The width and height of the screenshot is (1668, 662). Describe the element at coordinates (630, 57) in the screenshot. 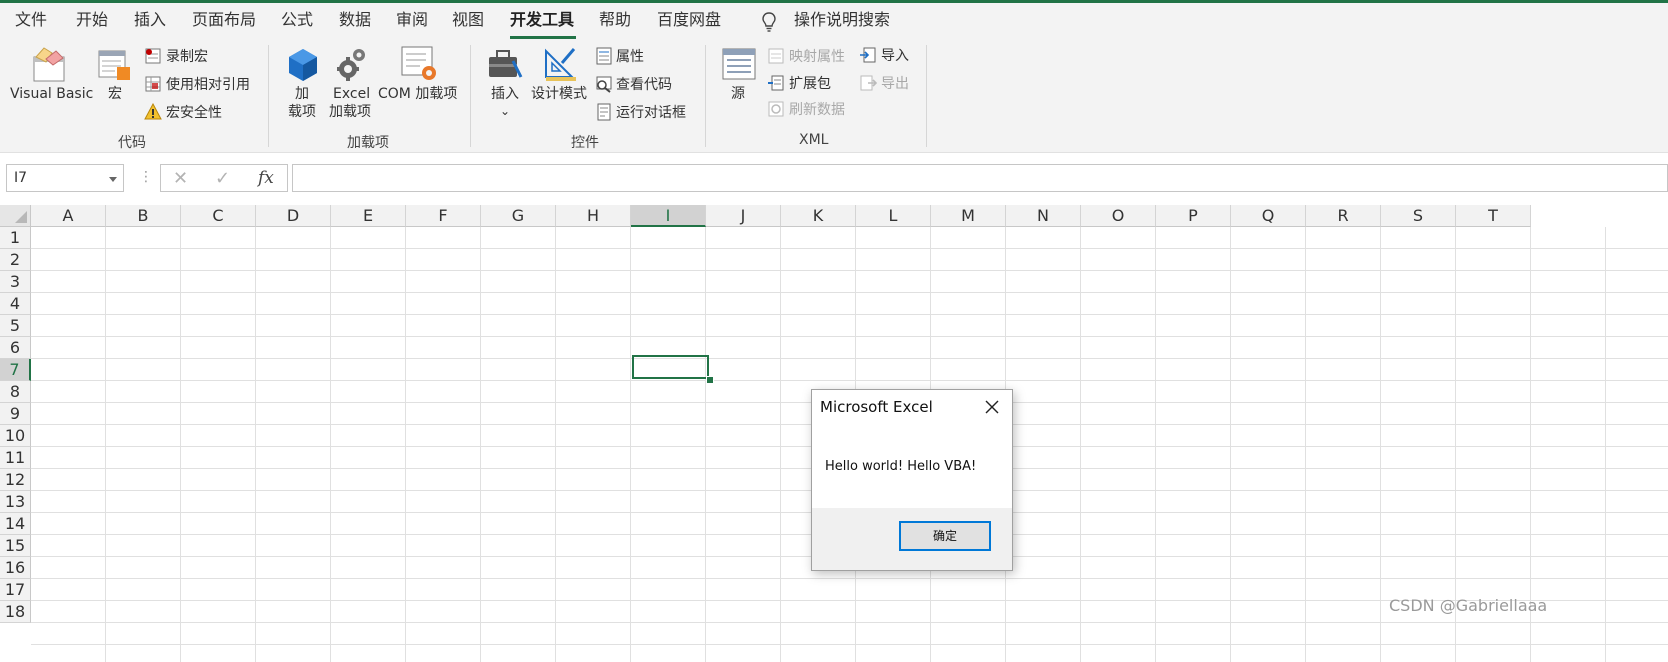

I see `properties-button: 属性` at that location.